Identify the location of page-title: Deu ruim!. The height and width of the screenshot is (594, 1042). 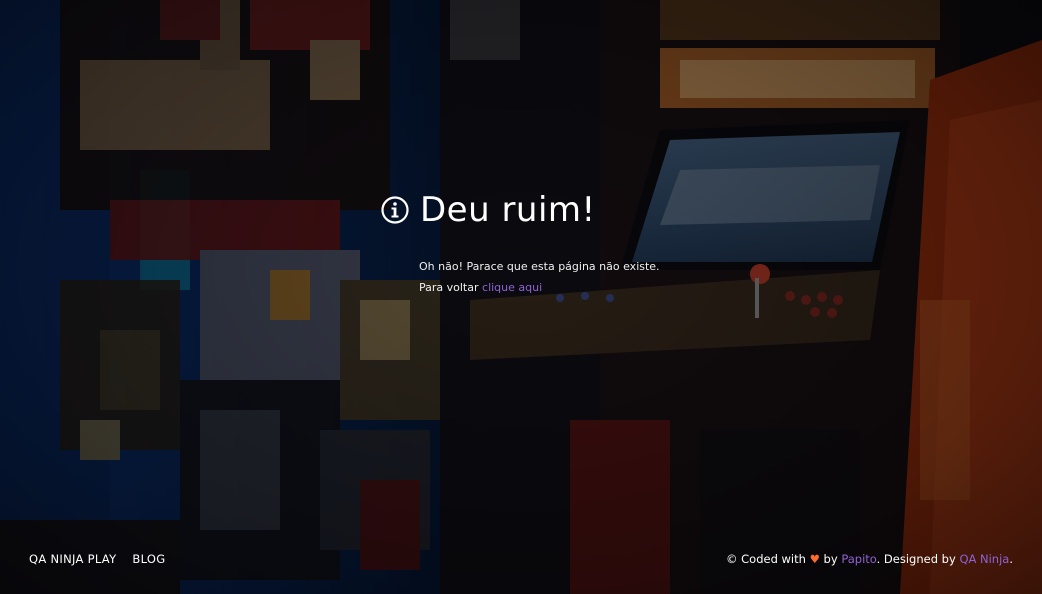
(508, 210).